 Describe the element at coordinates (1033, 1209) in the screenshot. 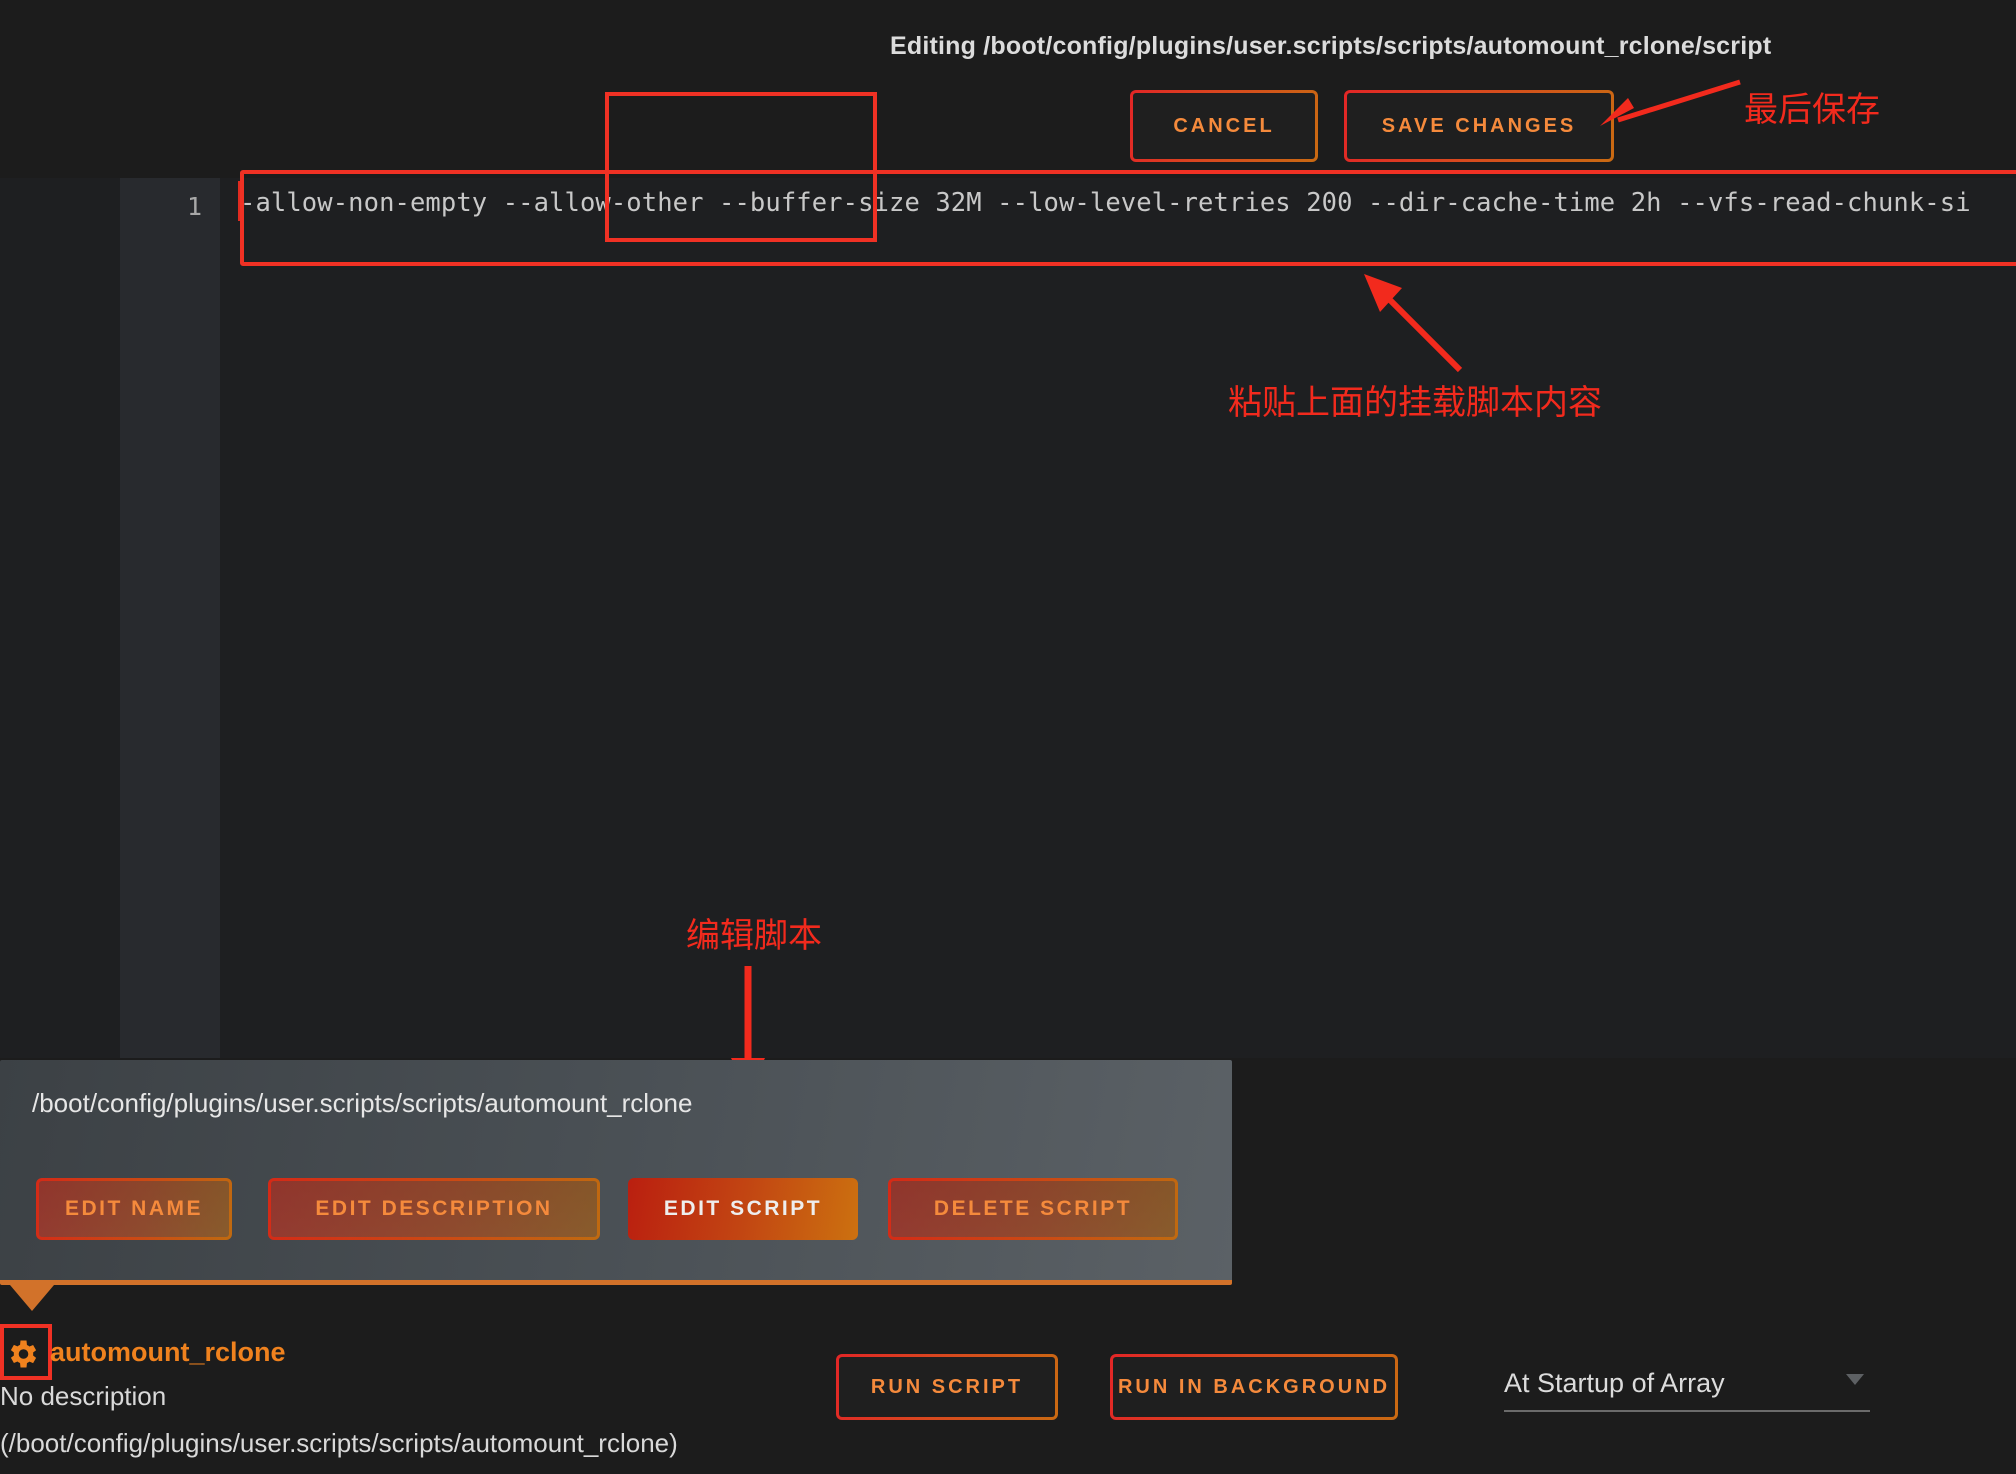

I see `delete-script-button: DELETE SCRIPT` at that location.